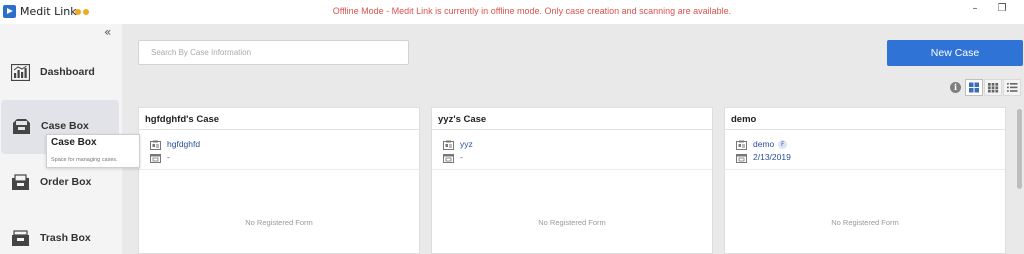  I want to click on patient-name: hgfdghfd, so click(183, 144).